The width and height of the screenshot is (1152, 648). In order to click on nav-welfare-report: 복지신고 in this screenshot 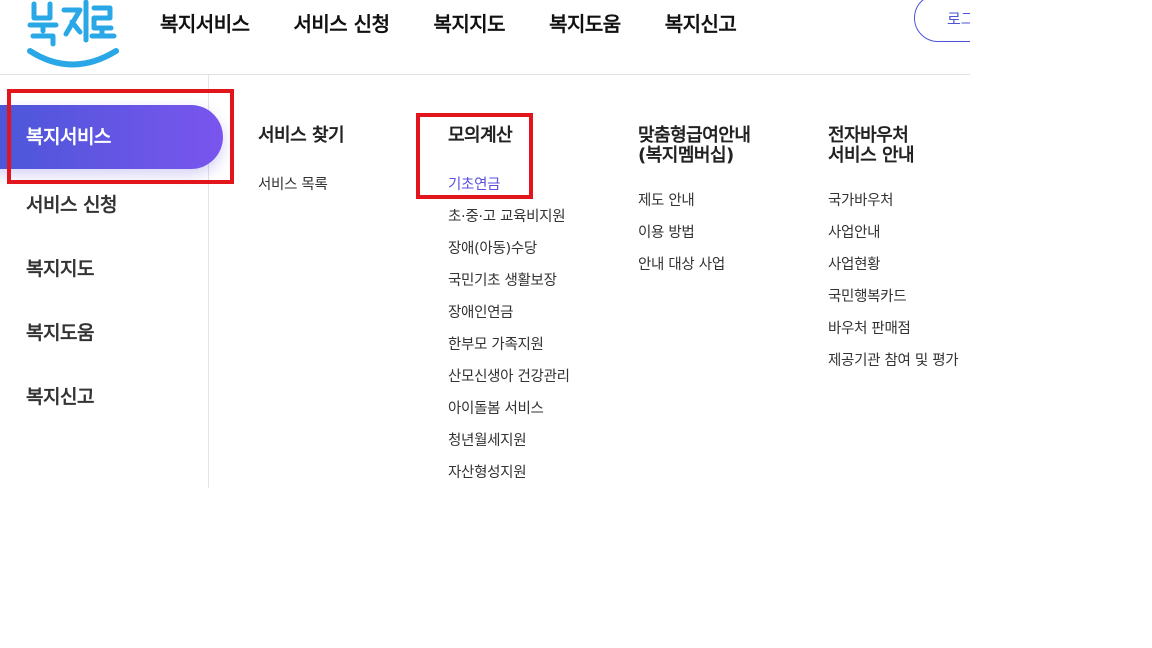, I will do `click(701, 22)`.